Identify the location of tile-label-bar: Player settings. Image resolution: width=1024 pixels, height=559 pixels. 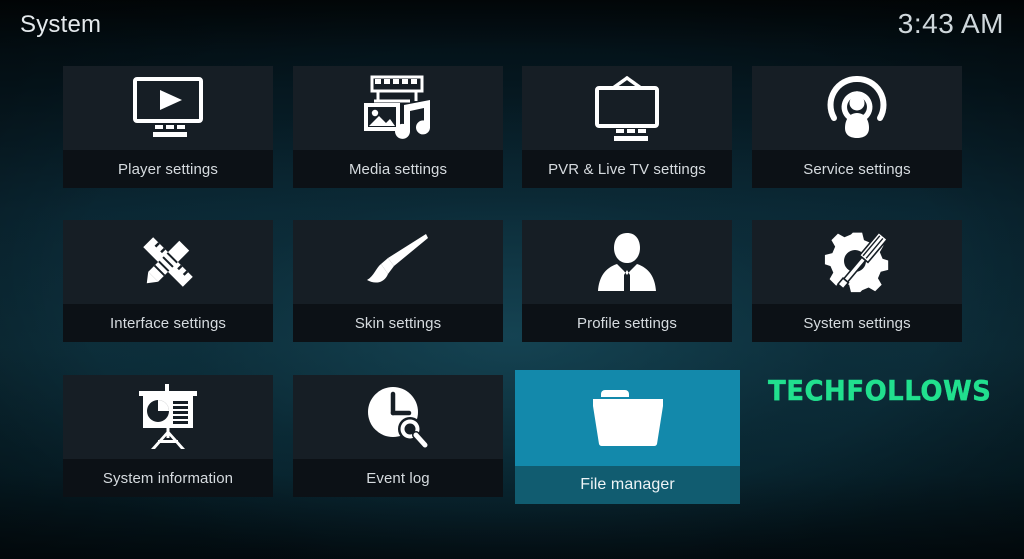
(168, 169).